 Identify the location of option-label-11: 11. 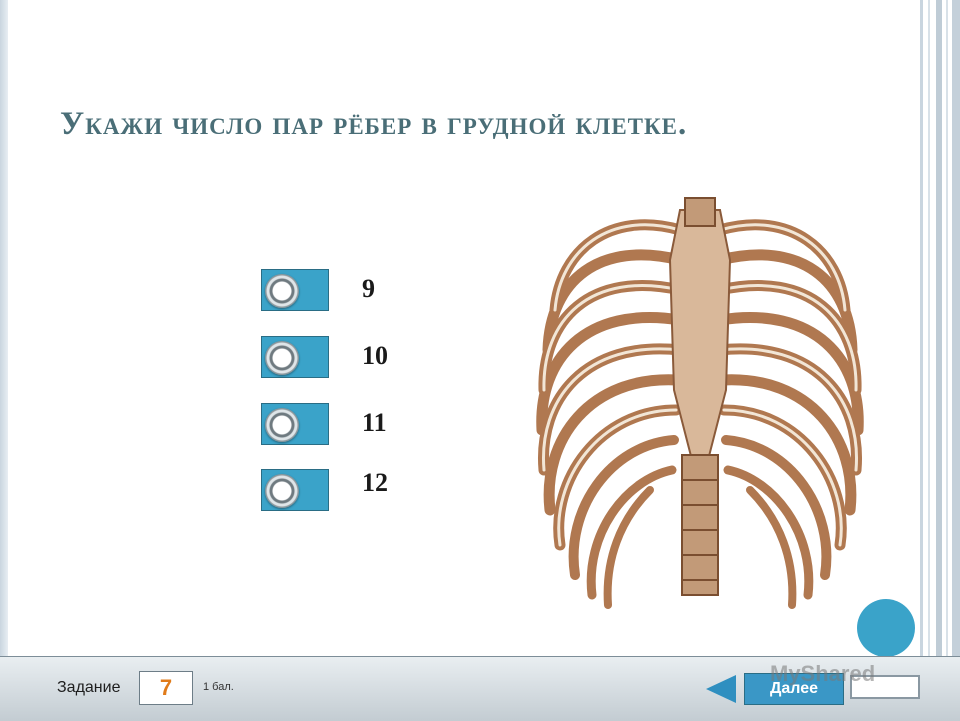
(374, 422).